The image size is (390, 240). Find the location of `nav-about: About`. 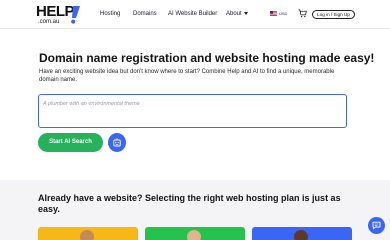

nav-about: About is located at coordinates (237, 14).